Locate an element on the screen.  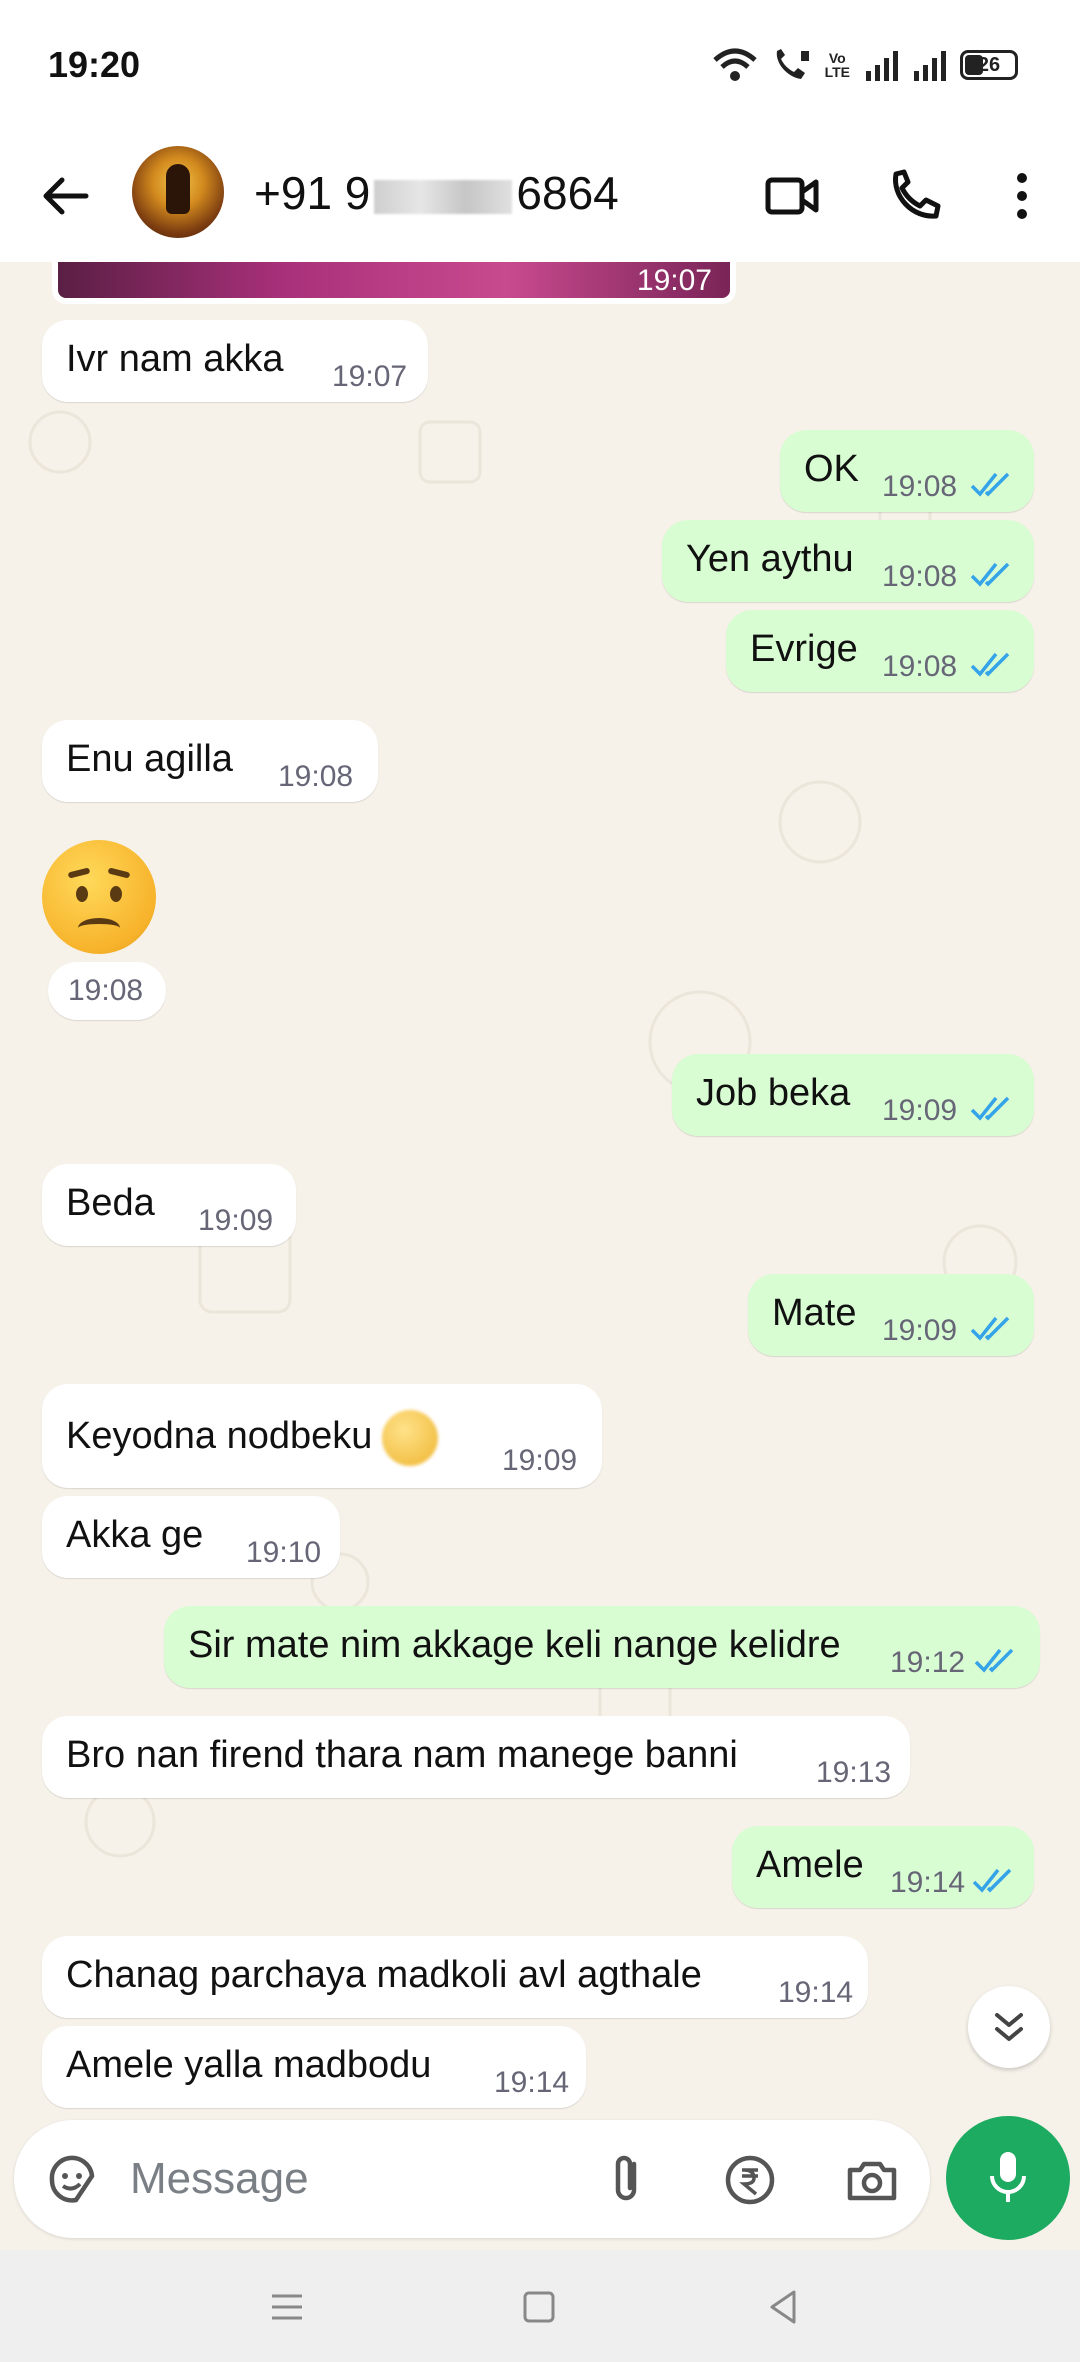
camera-icon is located at coordinates (872, 2180).